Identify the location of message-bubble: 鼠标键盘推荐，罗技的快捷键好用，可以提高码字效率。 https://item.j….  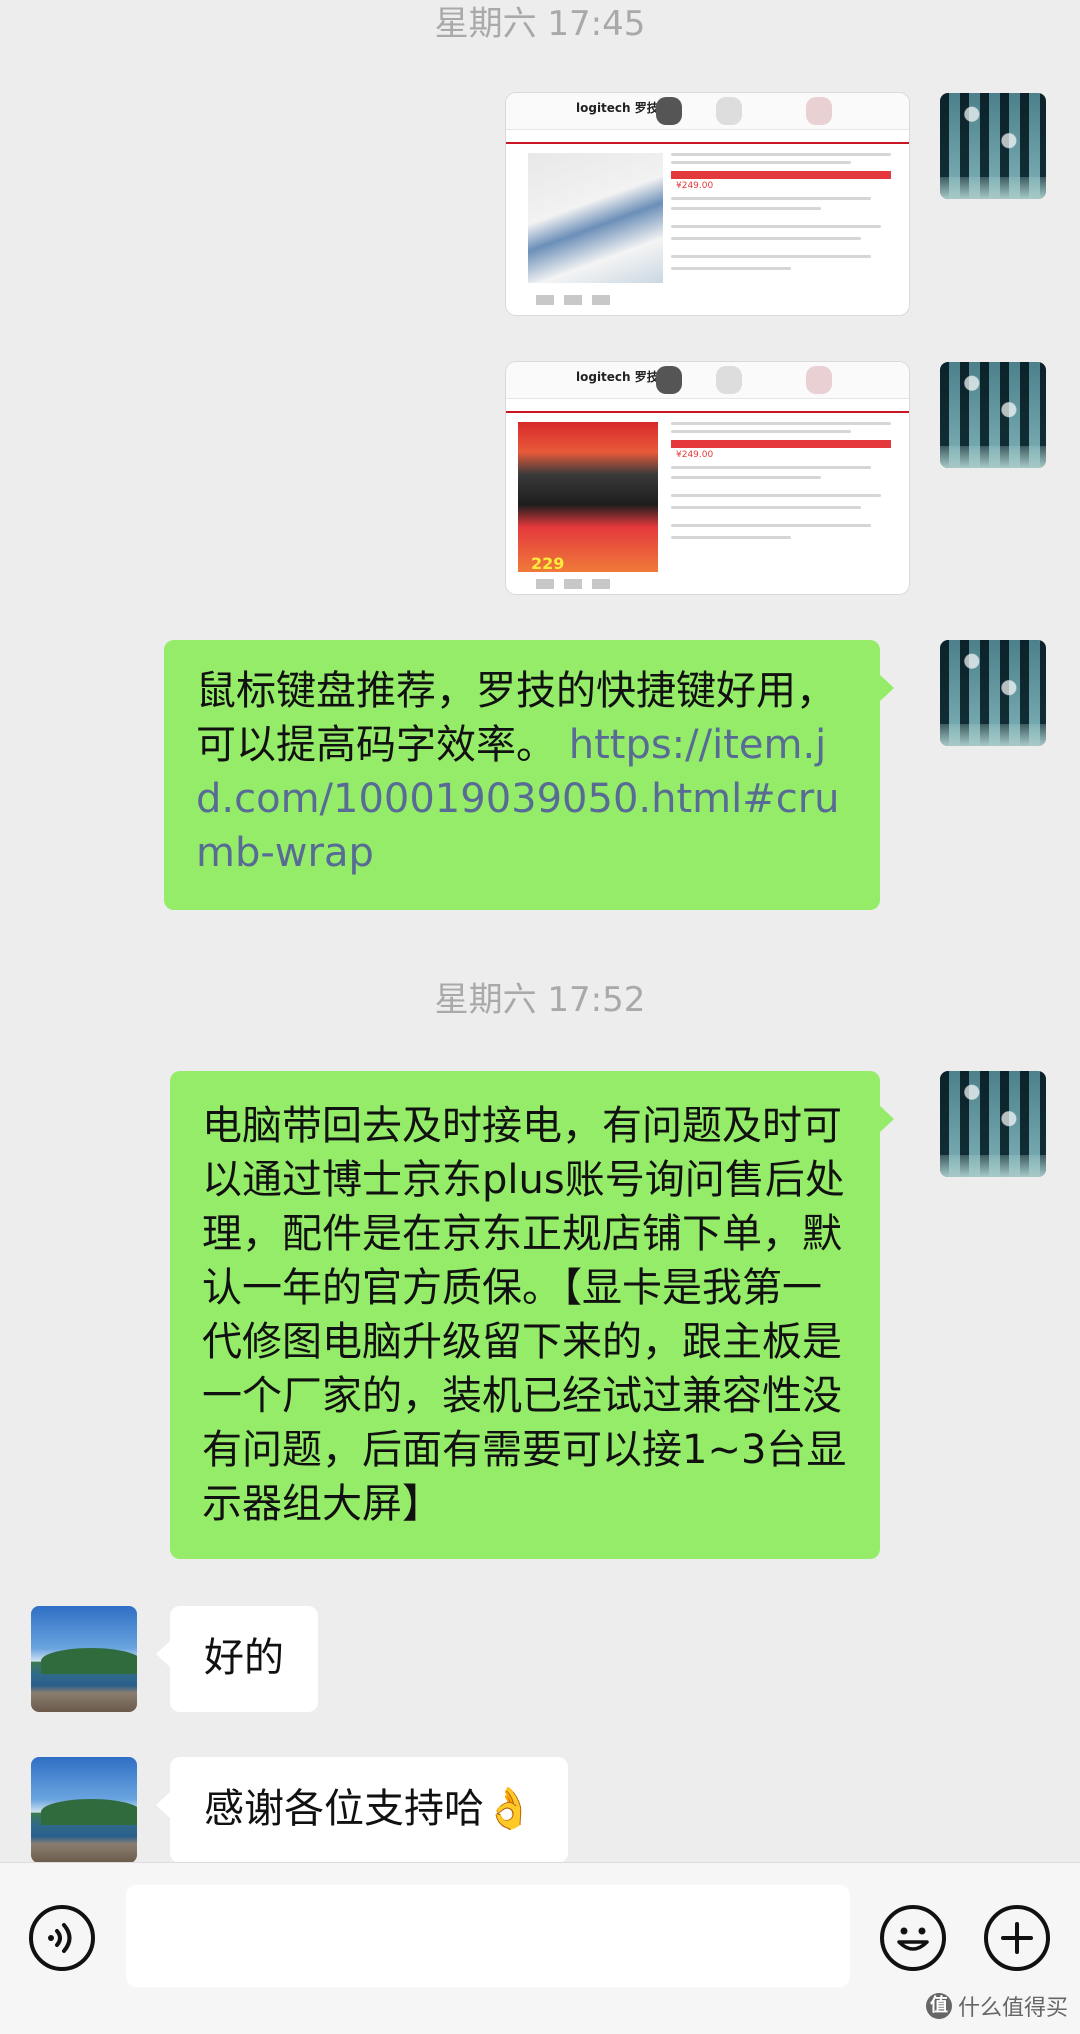
(529, 775).